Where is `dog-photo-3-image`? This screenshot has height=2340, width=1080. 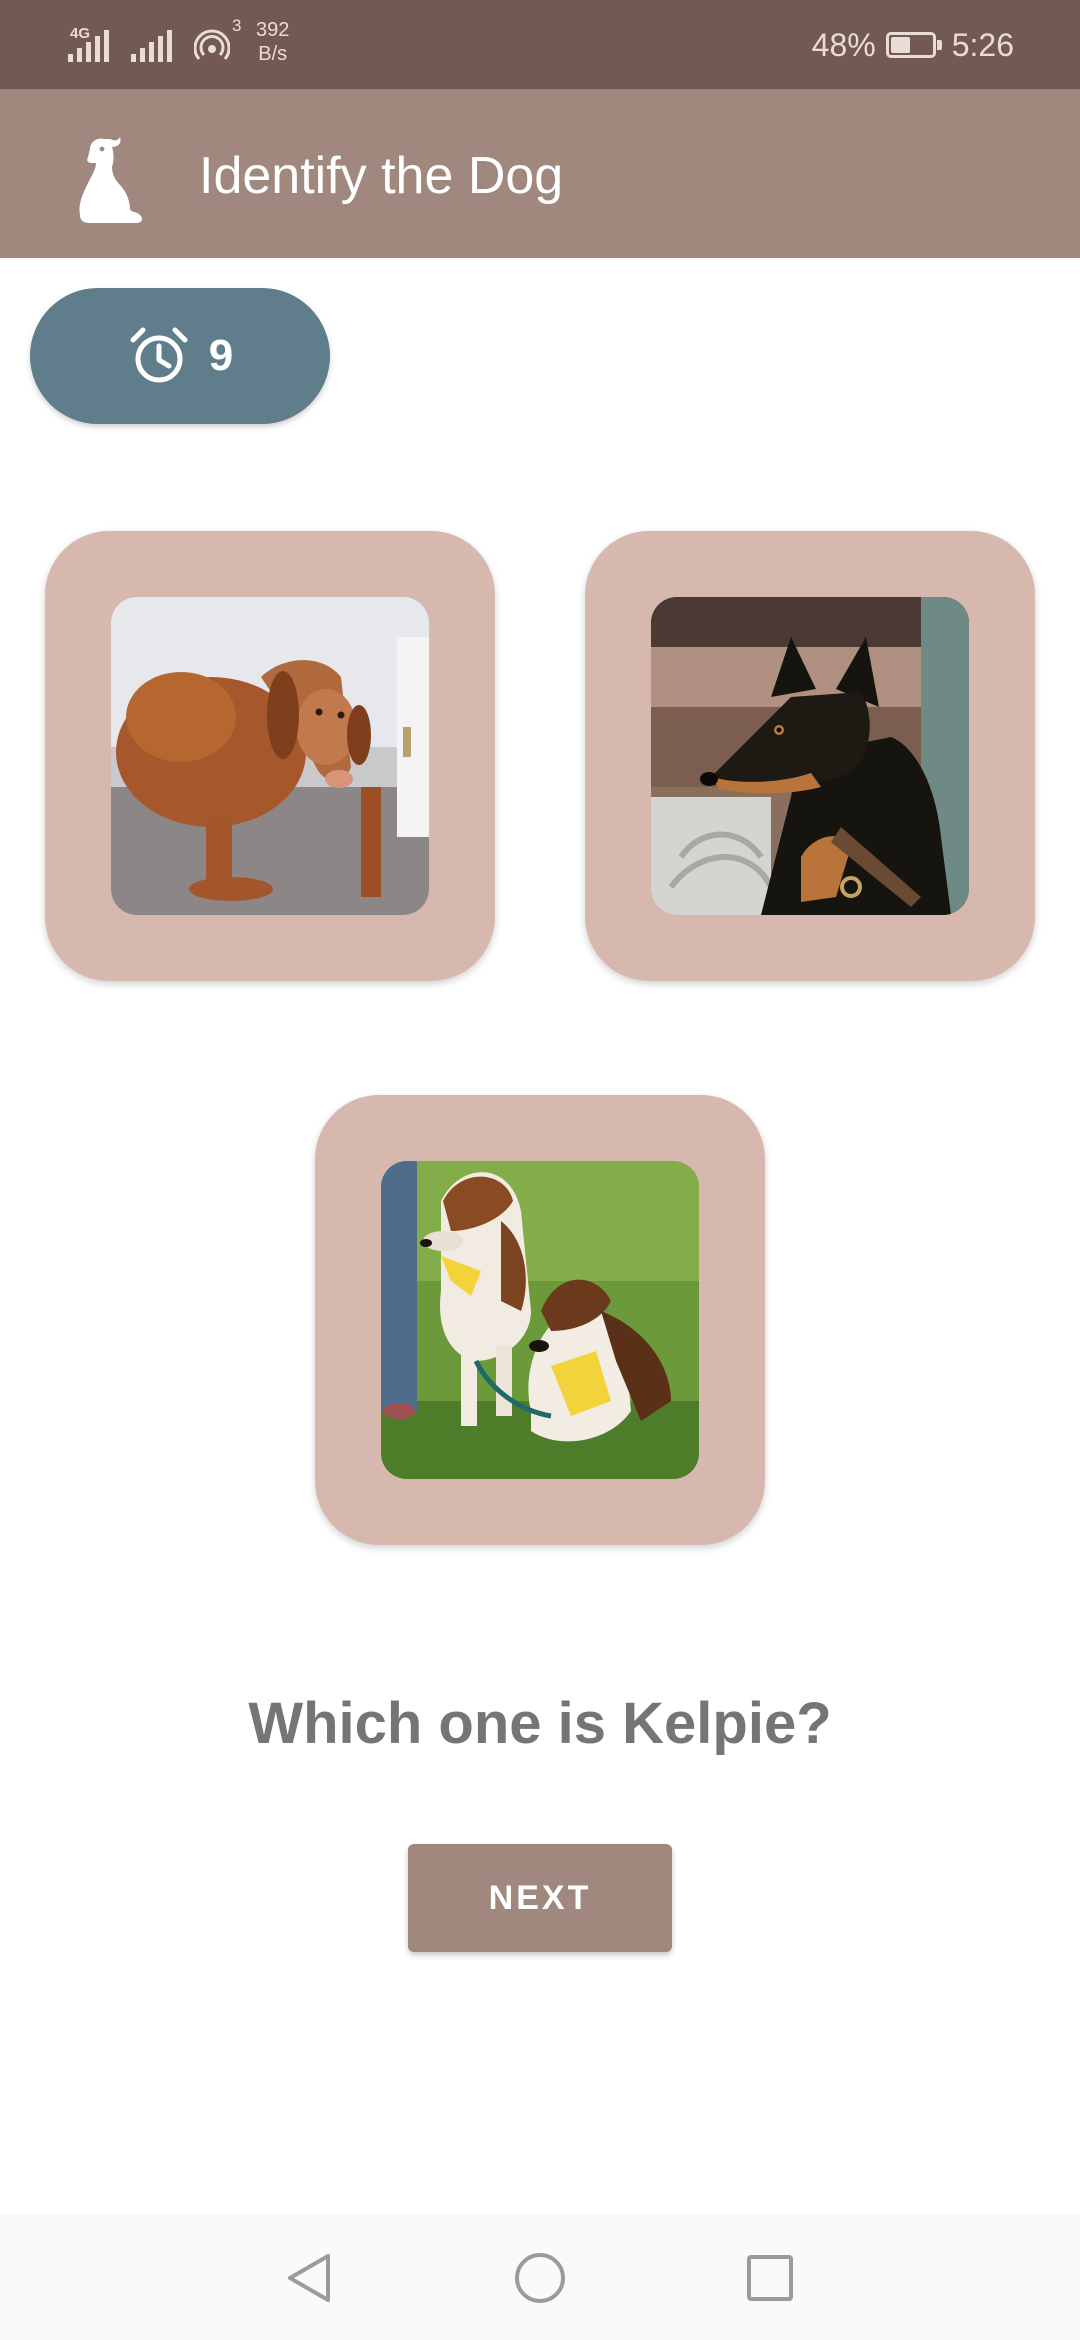
dog-photo-3-image is located at coordinates (540, 1320).